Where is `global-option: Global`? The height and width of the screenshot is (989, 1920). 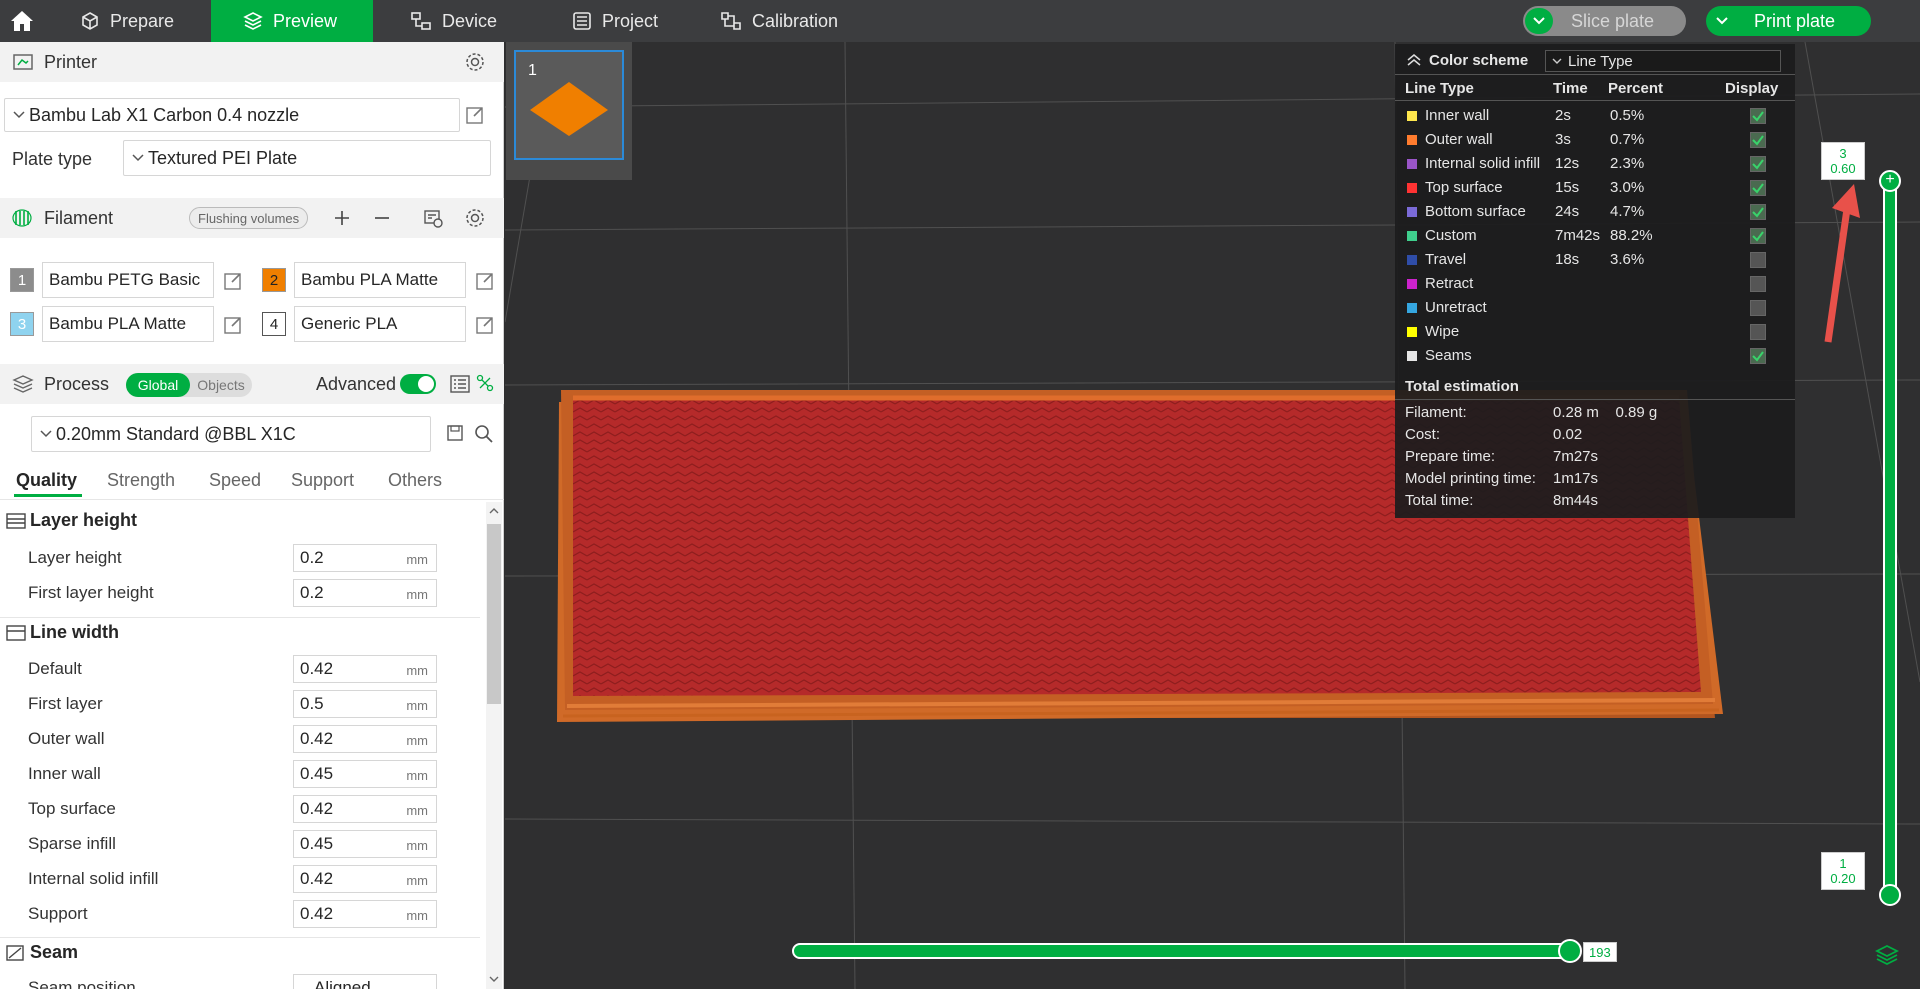 global-option: Global is located at coordinates (158, 385).